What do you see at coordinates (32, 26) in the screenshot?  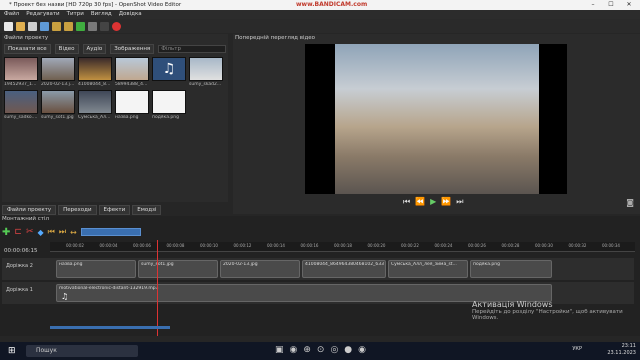 I see `save-project-icon` at bounding box center [32, 26].